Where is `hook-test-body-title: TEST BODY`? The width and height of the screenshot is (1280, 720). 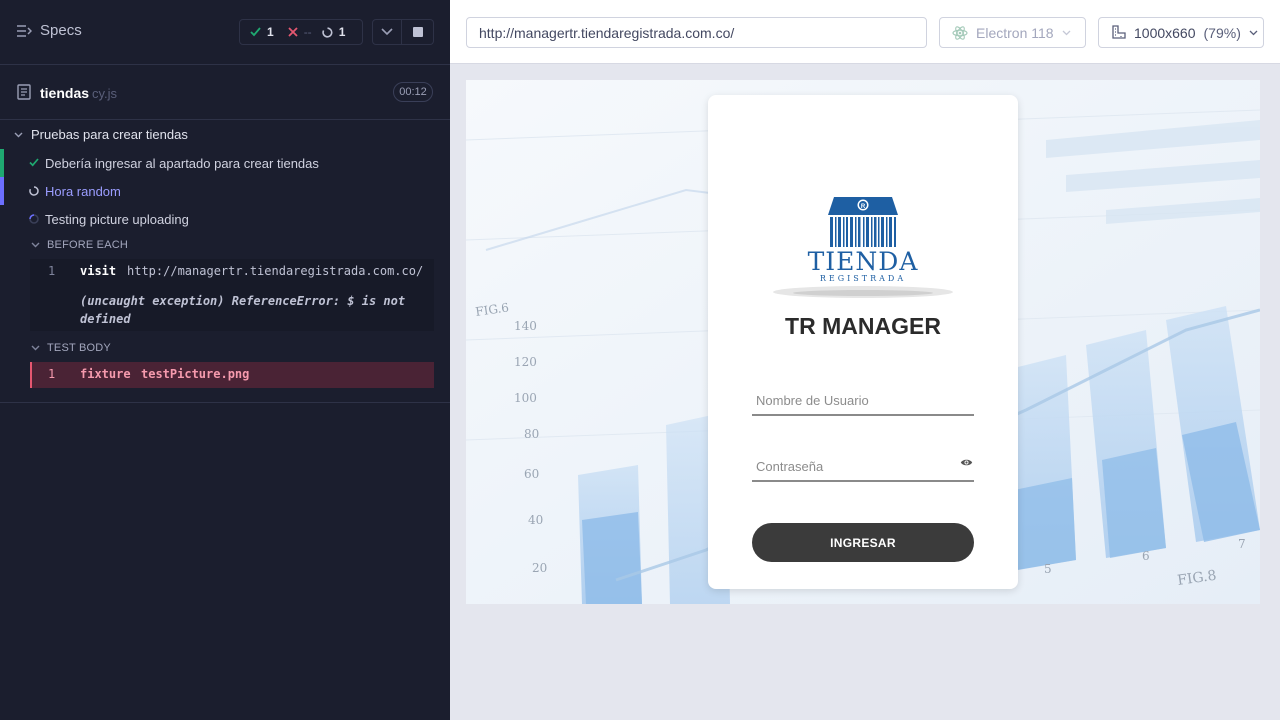
hook-test-body-title: TEST BODY is located at coordinates (71, 348).